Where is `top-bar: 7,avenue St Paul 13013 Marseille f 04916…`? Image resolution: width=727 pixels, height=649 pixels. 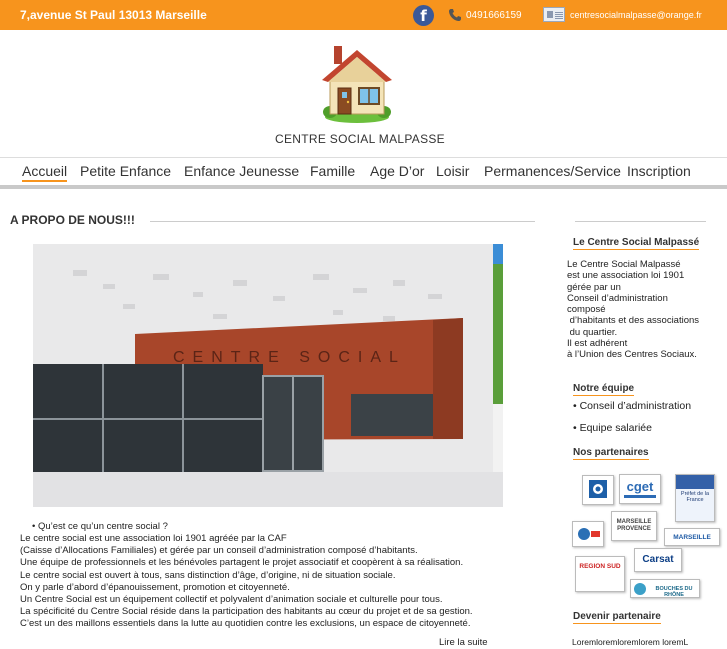 top-bar: 7,avenue St Paul 13013 Marseille f 04916… is located at coordinates (363, 15).